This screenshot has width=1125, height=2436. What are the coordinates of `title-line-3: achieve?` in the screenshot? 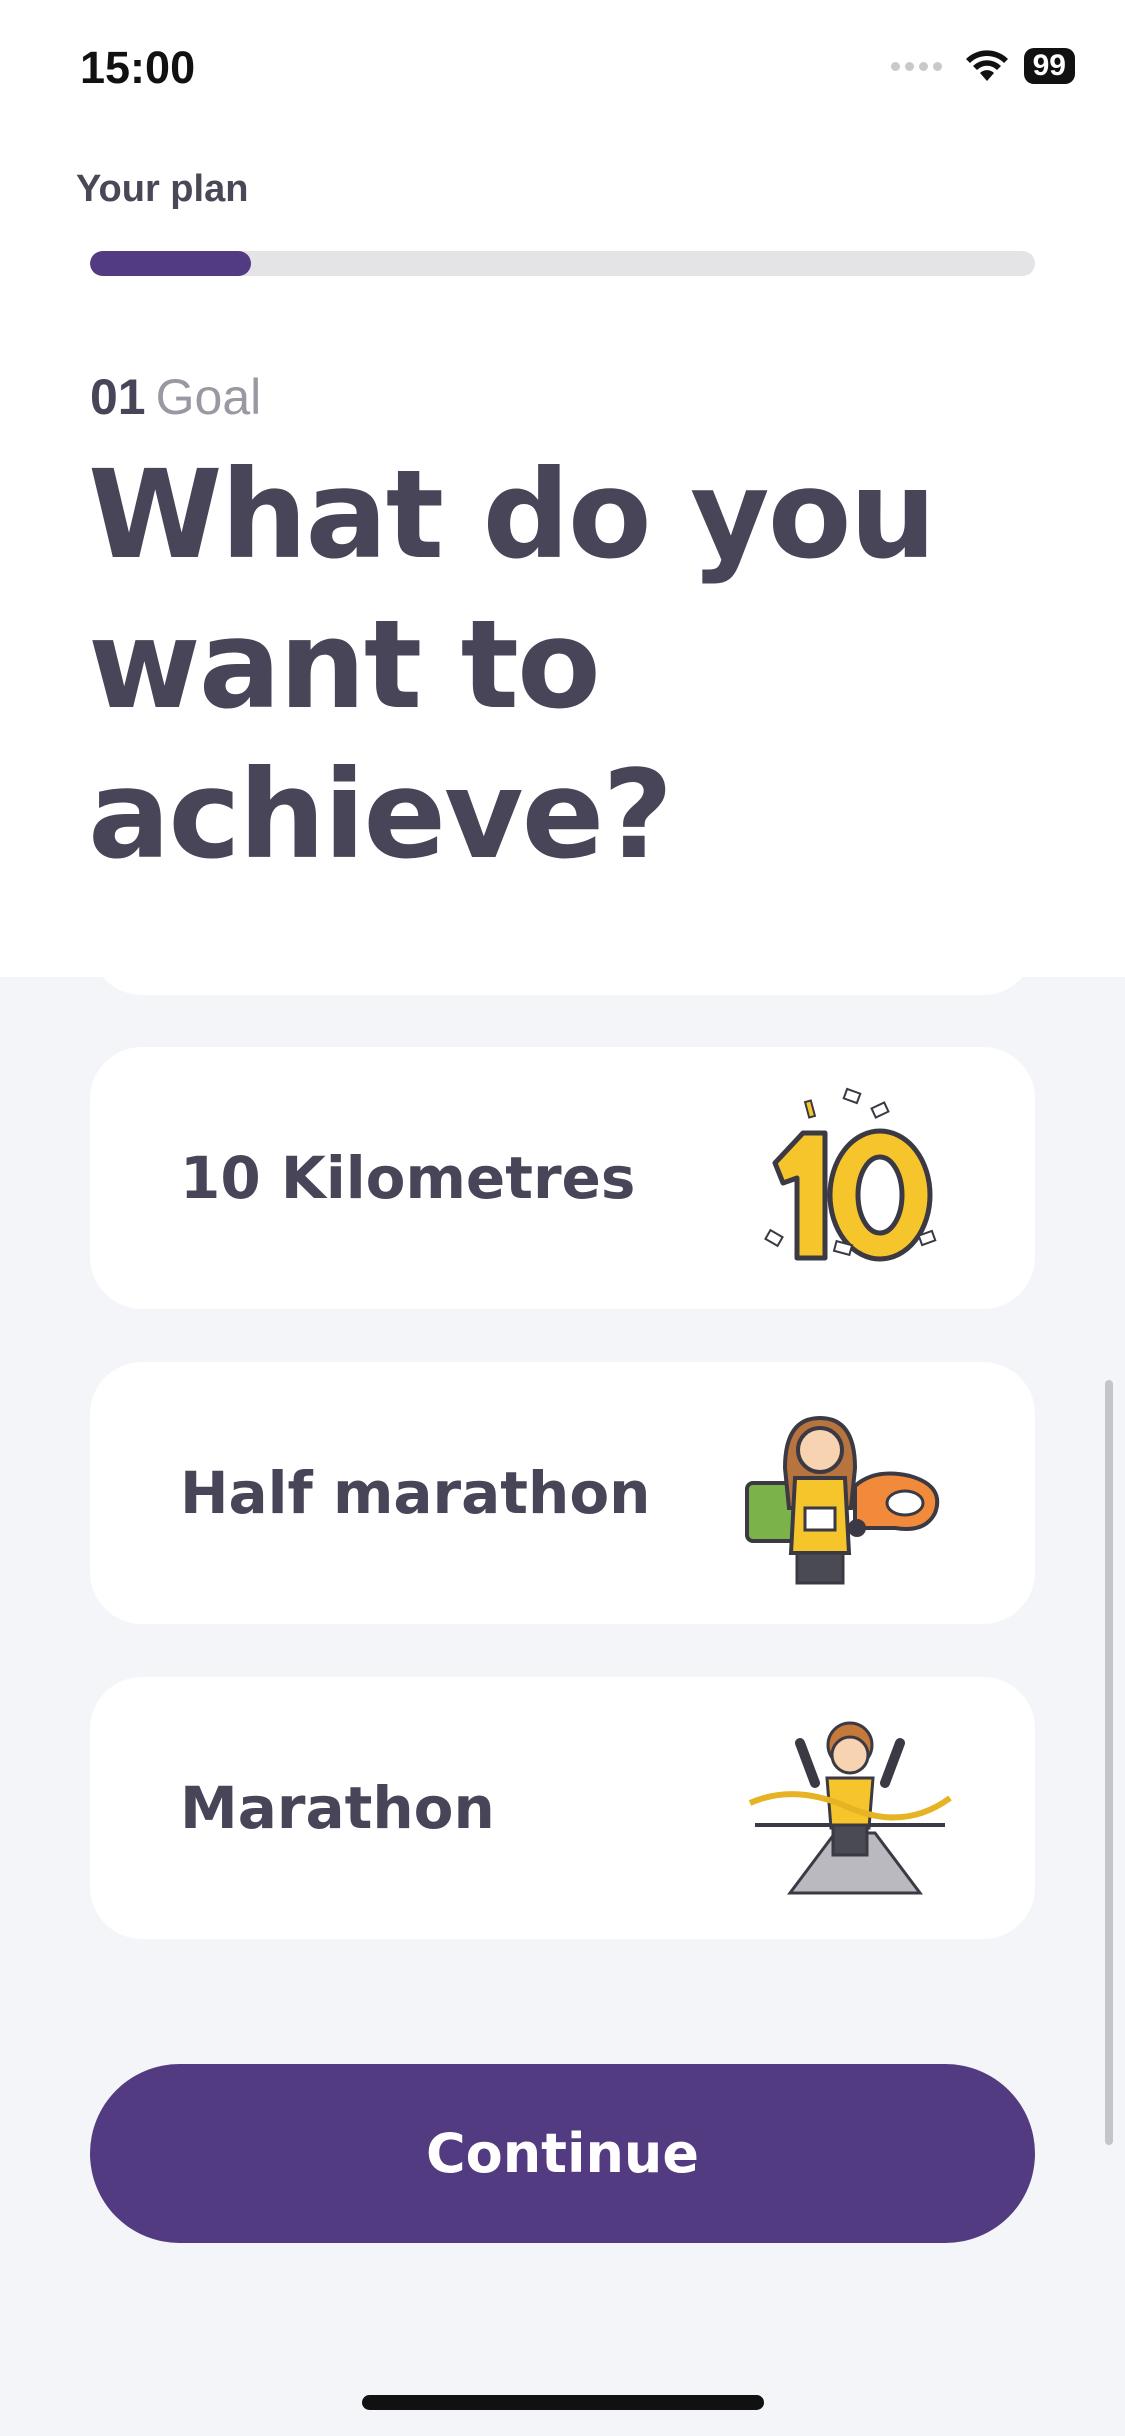 It's located at (380, 815).